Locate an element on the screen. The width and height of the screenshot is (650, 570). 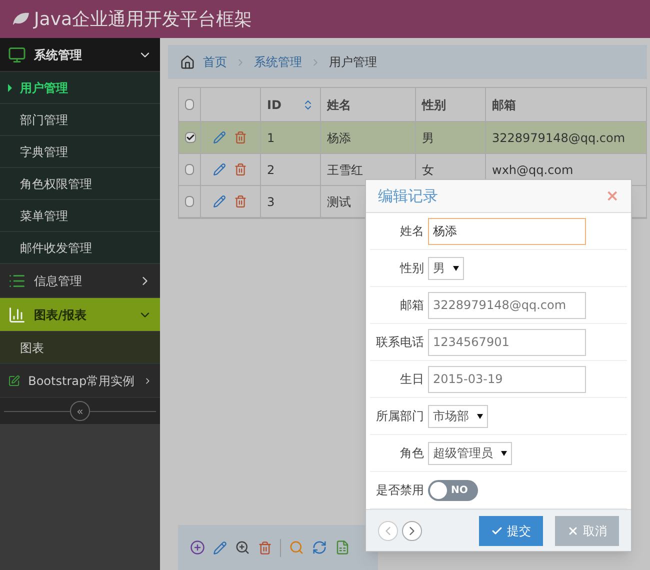
input-field: 1234567901 is located at coordinates (507, 342).